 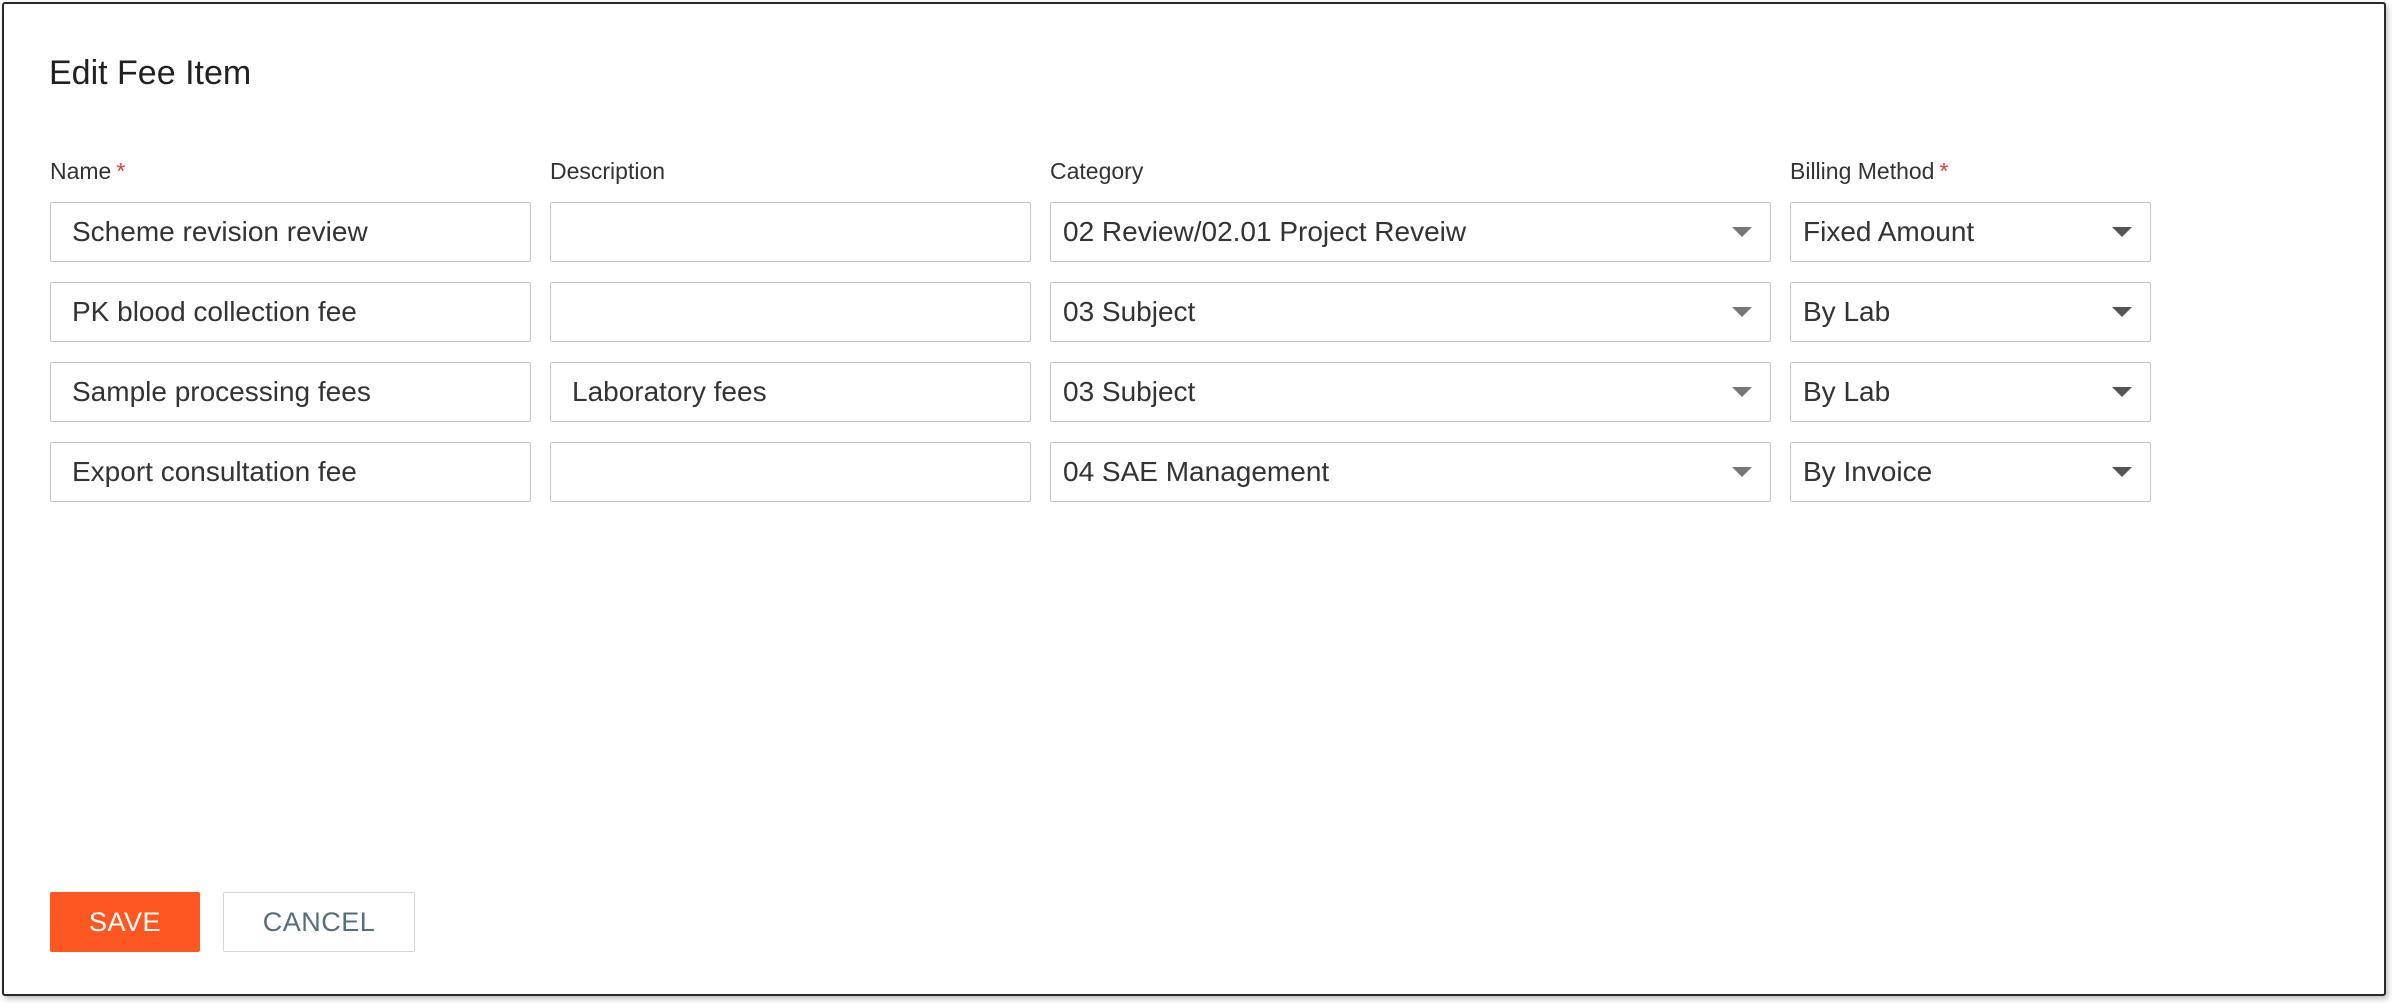 What do you see at coordinates (1970, 472) in the screenshot?
I see `billing-method-select: By Invoice` at bounding box center [1970, 472].